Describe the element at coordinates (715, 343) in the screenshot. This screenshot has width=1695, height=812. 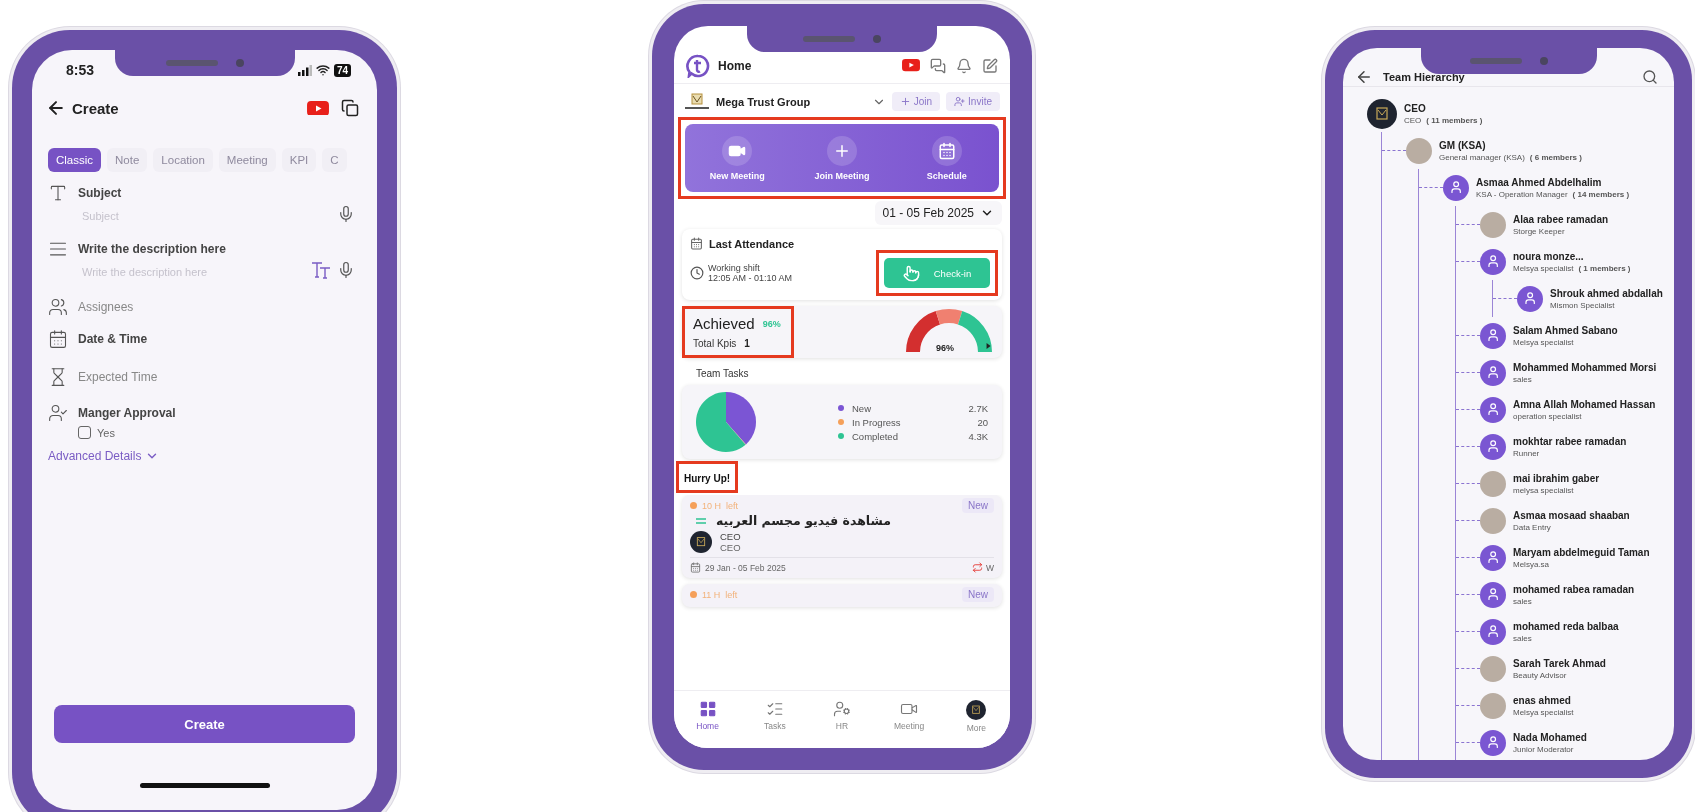
I see `total-label: Total Kpis` at that location.